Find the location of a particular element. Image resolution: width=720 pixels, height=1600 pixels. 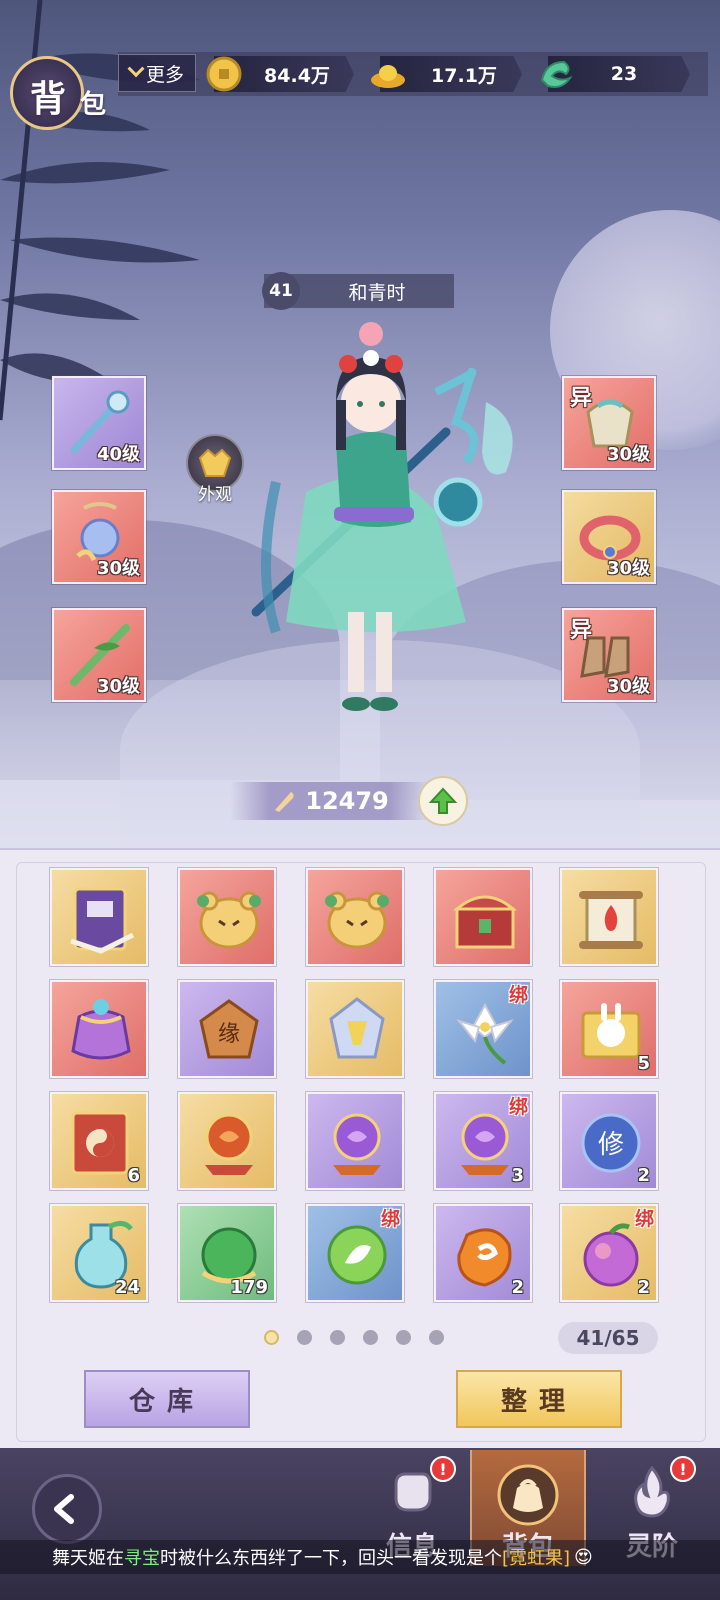

power-quill-icon is located at coordinates (284, 802).